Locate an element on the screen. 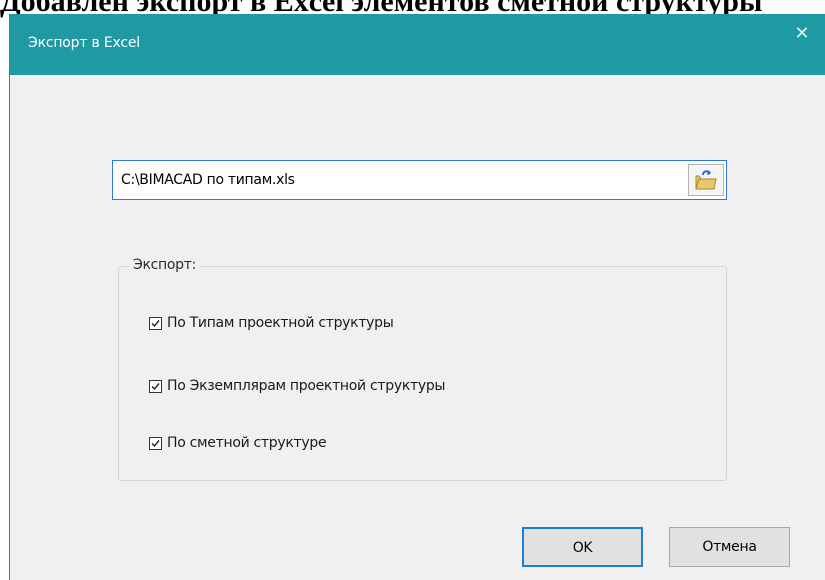 This screenshot has width=825, height=580. option-estimate: По сметной структуре is located at coordinates (238, 443).